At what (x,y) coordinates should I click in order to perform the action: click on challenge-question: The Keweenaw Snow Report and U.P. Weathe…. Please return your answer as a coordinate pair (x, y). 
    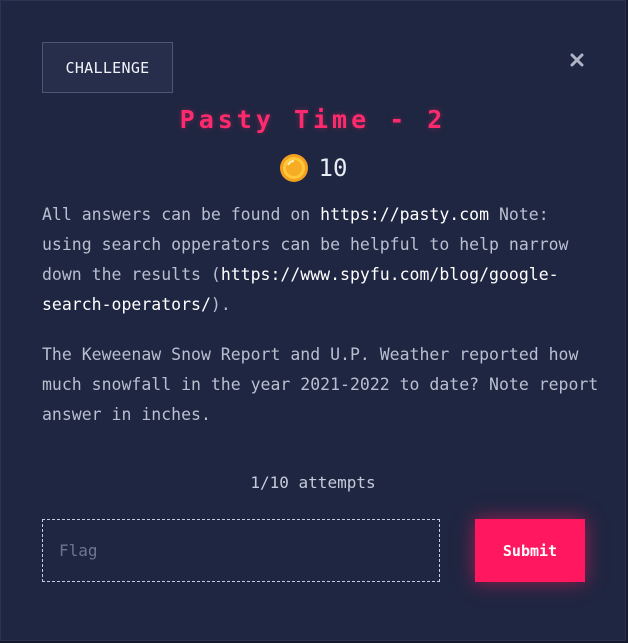
    Looking at the image, I should click on (320, 384).